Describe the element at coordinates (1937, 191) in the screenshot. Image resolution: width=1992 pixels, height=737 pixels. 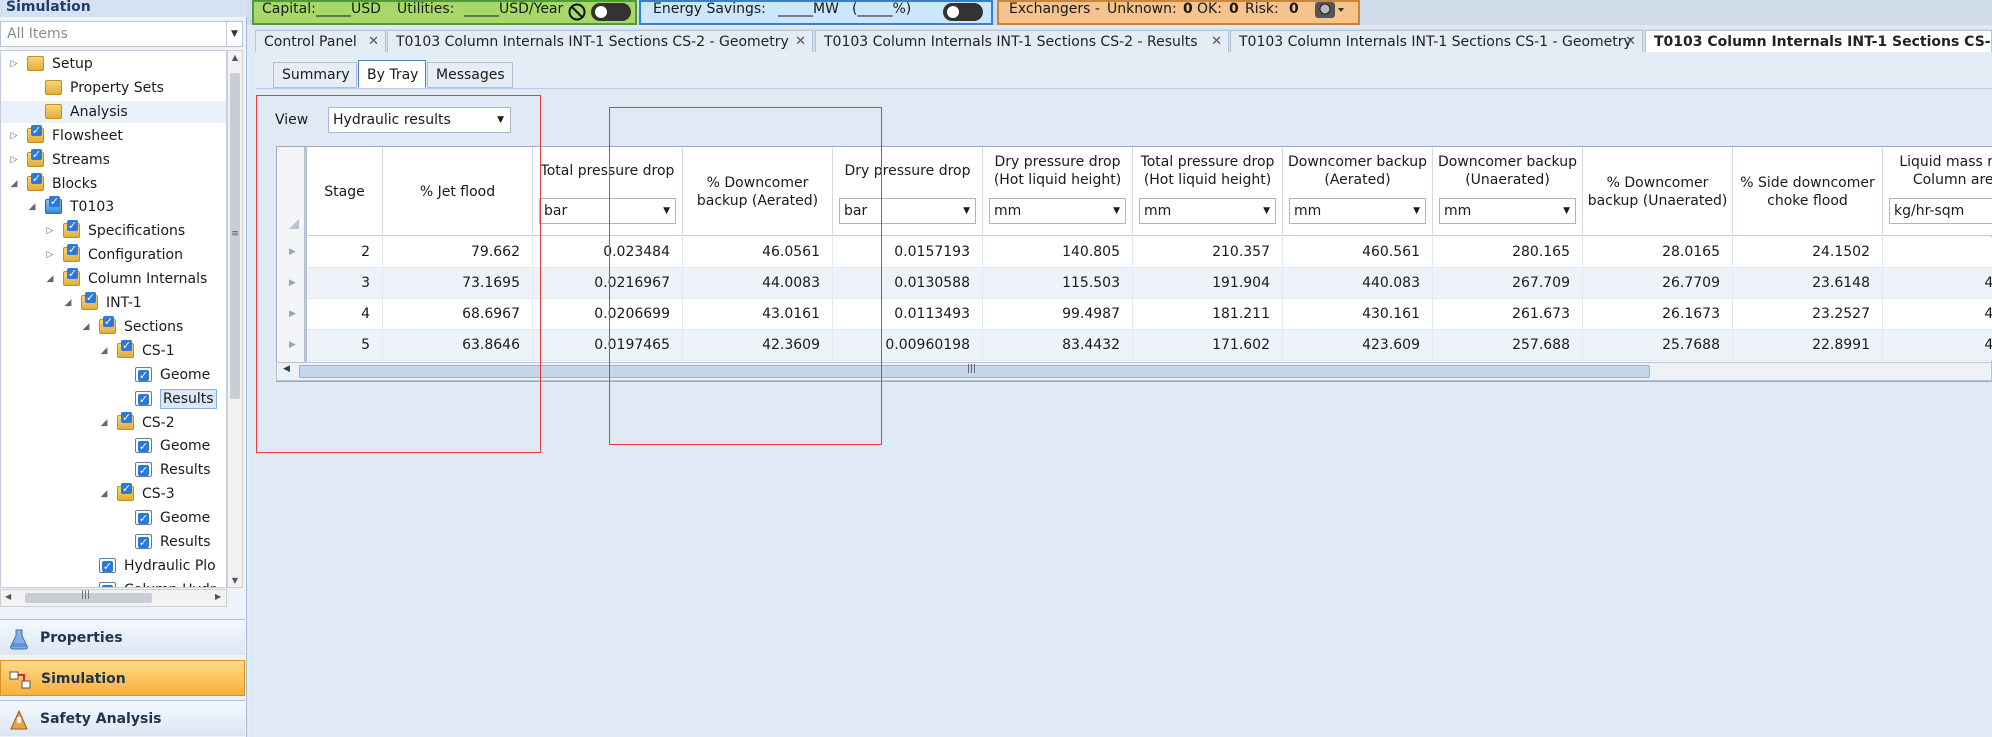
I see `column-header: Liquid mass rate Column area kg/hr-sqm▼` at that location.